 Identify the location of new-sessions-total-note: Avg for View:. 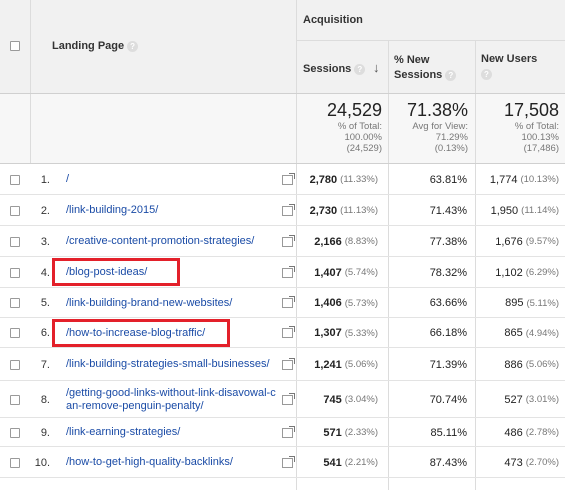
(440, 126).